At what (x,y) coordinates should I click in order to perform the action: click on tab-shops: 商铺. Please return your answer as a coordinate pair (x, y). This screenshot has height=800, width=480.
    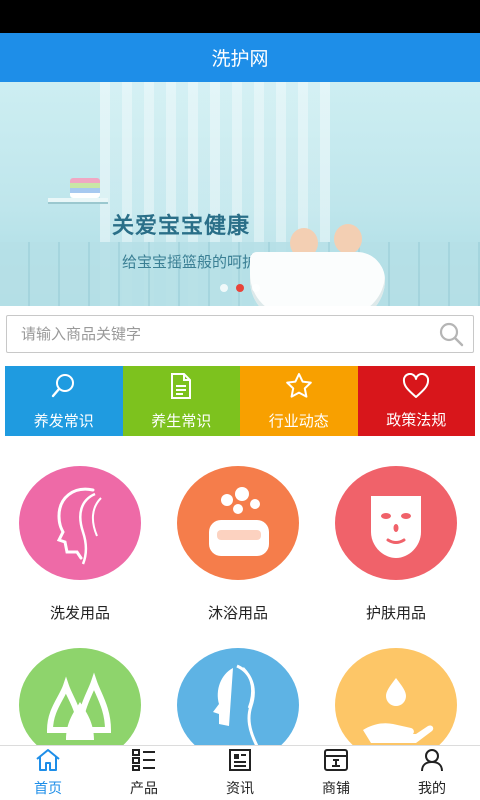
    Looking at the image, I should click on (336, 773).